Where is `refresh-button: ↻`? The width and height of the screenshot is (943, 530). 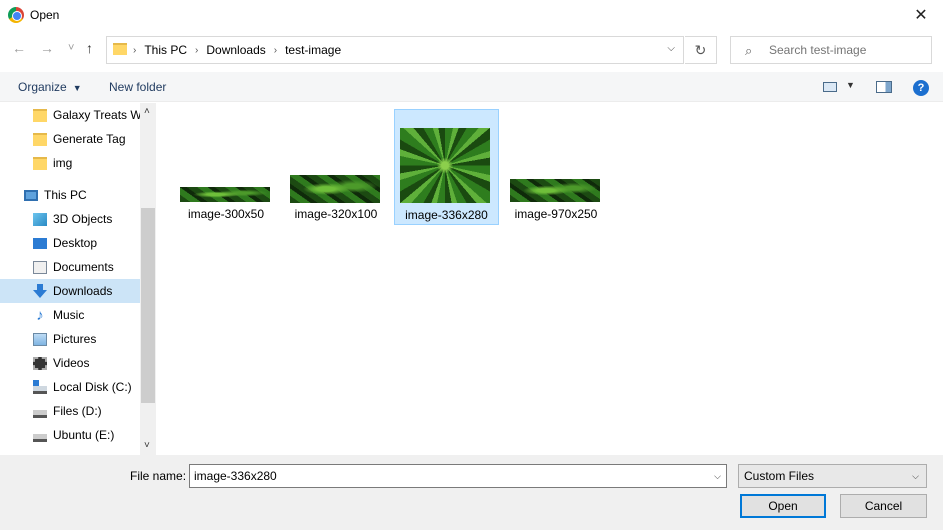
refresh-button: ↻ is located at coordinates (701, 50).